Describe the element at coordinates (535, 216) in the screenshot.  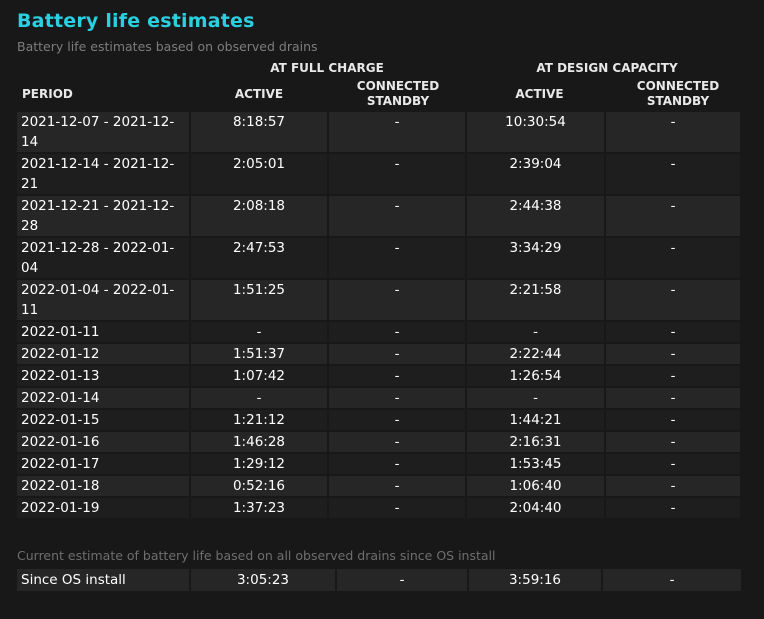
I see `active-design-cell: 2:44:38` at that location.